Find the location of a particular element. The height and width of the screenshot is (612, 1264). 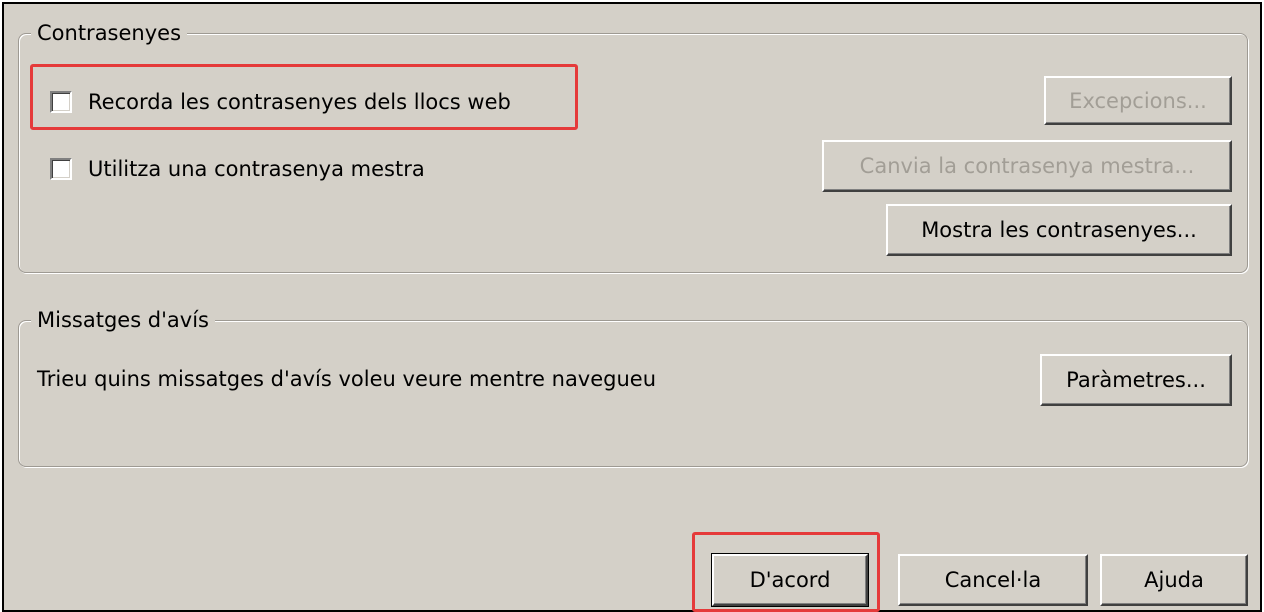

cancel-button: Cancel·la is located at coordinates (993, 580).